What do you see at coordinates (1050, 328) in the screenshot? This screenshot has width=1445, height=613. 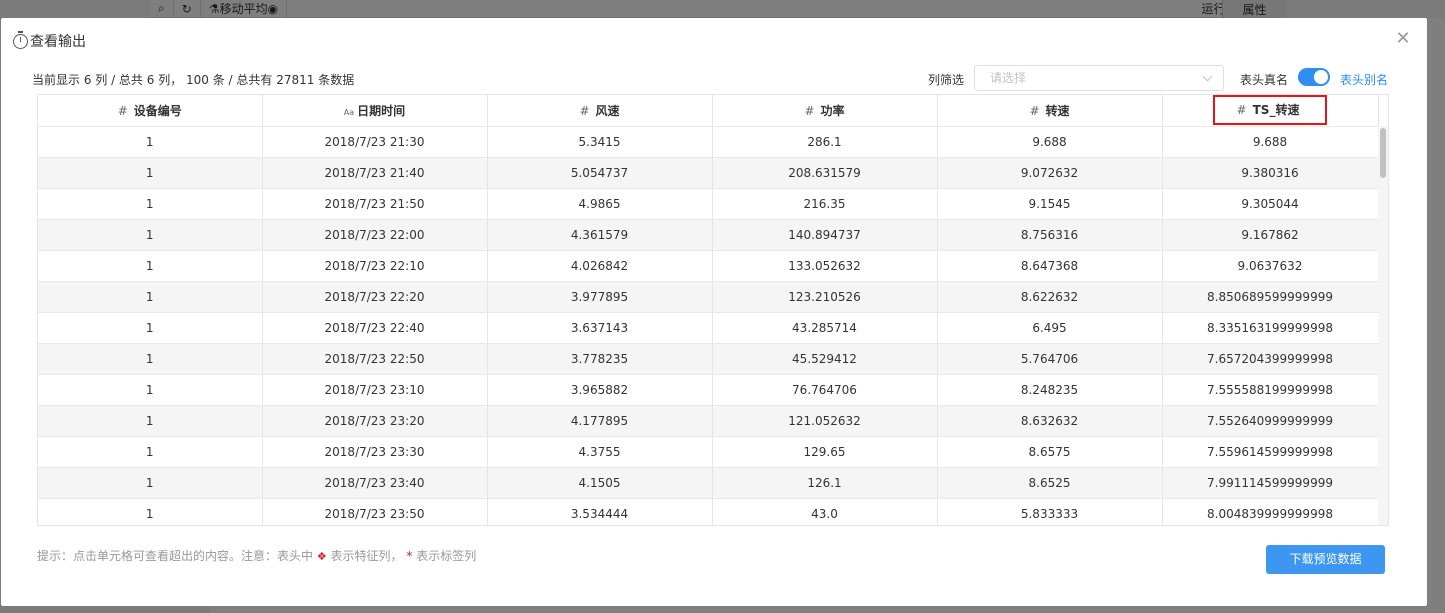 I see `table-cell: 6.495` at bounding box center [1050, 328].